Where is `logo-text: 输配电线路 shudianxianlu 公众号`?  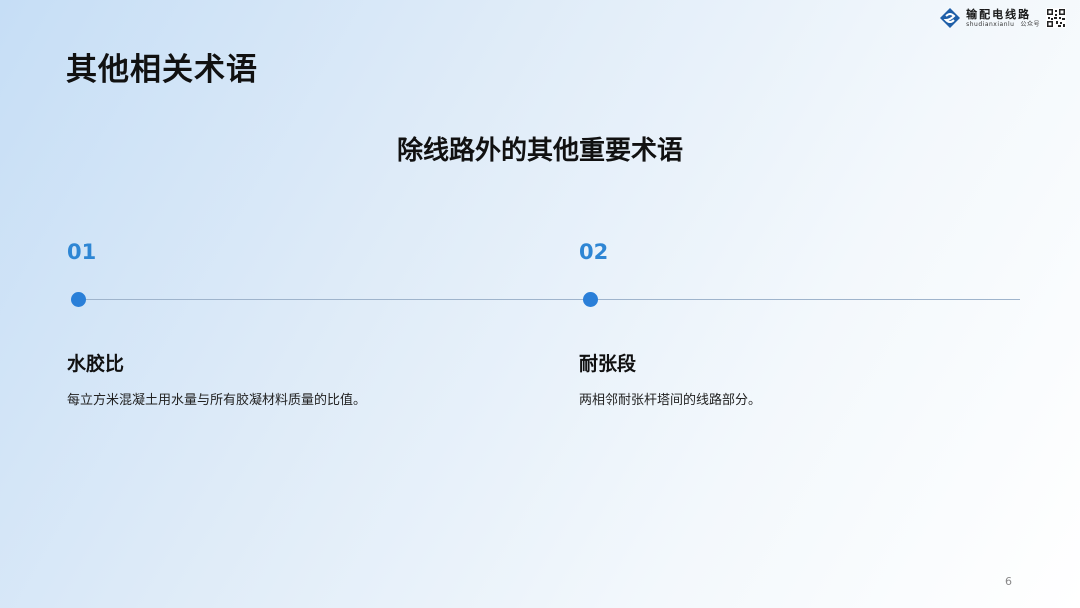
logo-text: 输配电线路 shudianxianlu 公众号 is located at coordinates (1003, 18).